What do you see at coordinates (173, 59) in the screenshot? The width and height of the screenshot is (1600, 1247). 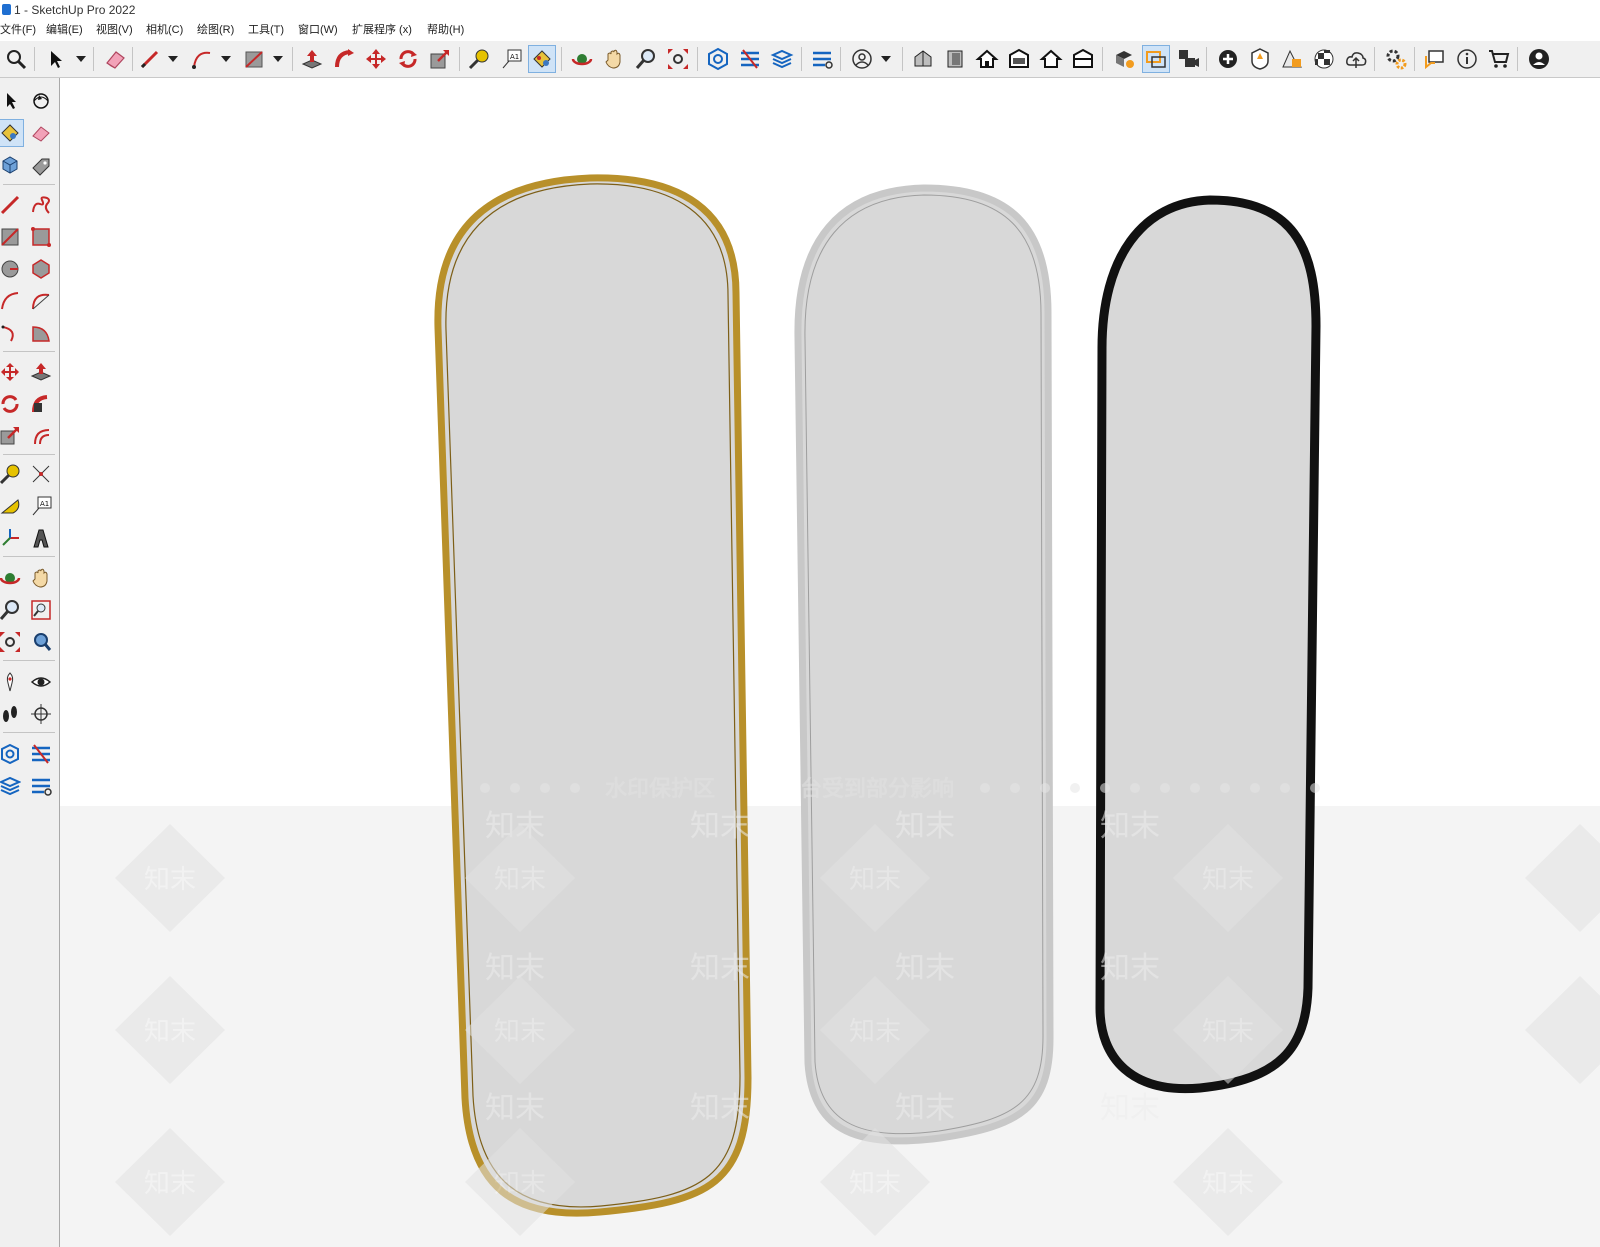 I see `line-dropdown-icon` at bounding box center [173, 59].